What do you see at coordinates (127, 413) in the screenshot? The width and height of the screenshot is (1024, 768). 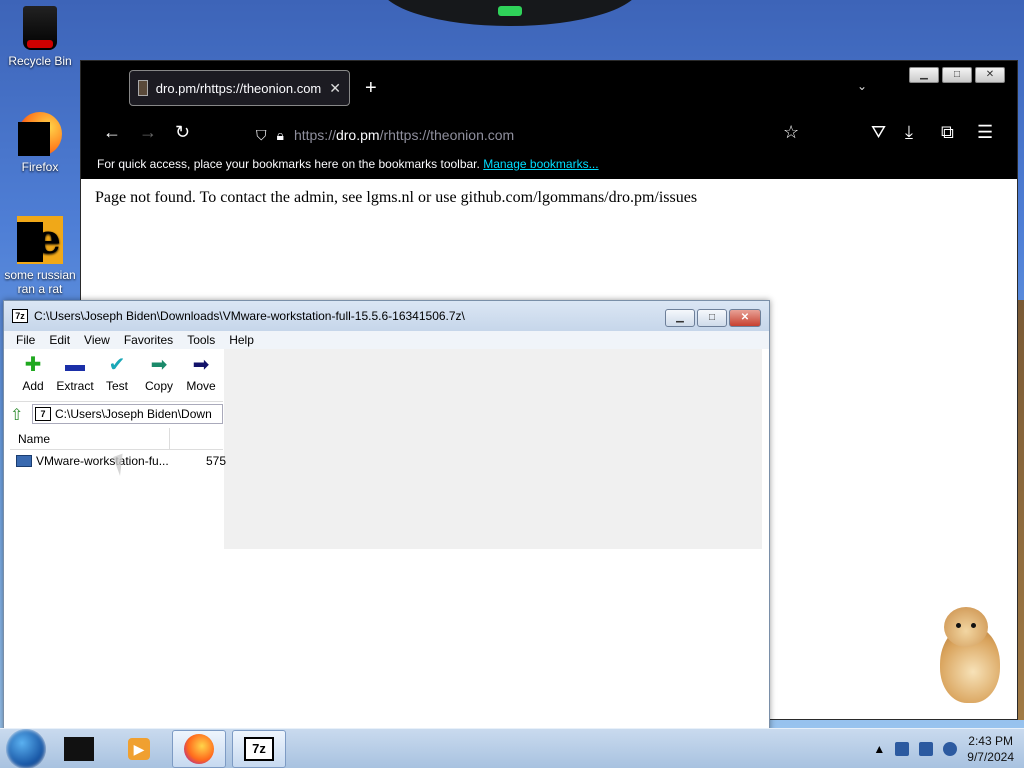 I see `path-field: 7 C:\Users\Joseph Biden\Down` at bounding box center [127, 413].